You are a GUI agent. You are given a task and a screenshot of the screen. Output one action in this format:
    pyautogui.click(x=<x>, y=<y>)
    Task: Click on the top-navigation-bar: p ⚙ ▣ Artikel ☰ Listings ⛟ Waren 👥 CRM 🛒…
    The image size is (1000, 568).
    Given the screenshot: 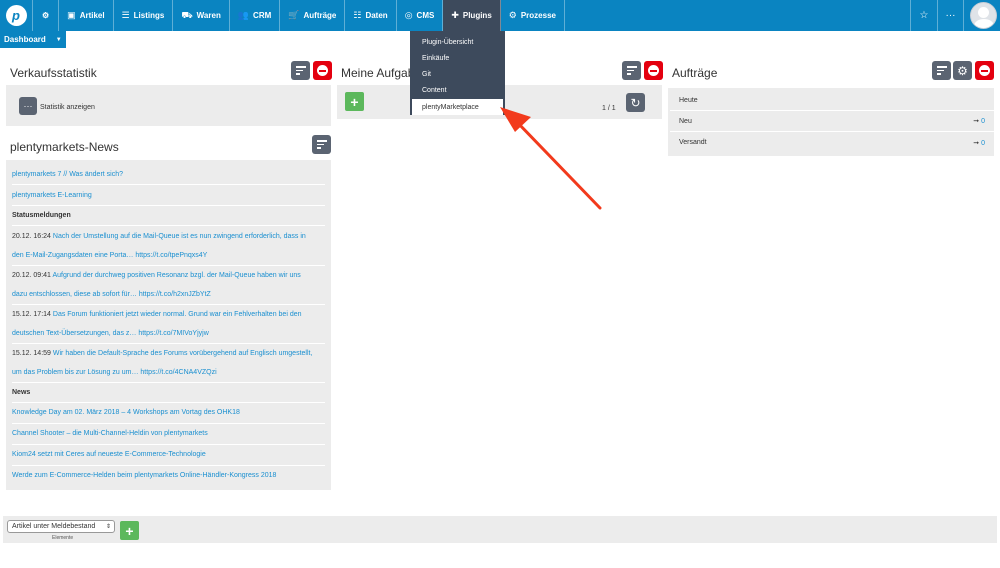 What is the action you would take?
    pyautogui.click(x=500, y=15)
    